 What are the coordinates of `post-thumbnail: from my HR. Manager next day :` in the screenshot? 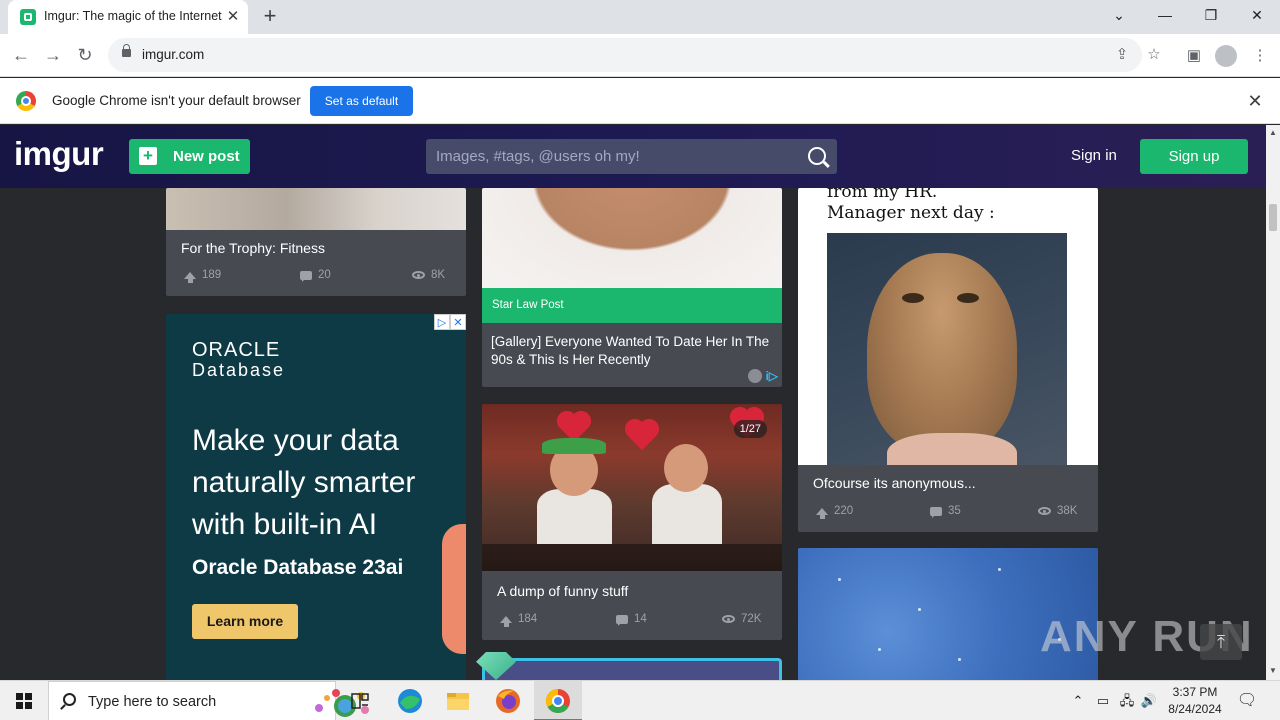 It's located at (948, 326).